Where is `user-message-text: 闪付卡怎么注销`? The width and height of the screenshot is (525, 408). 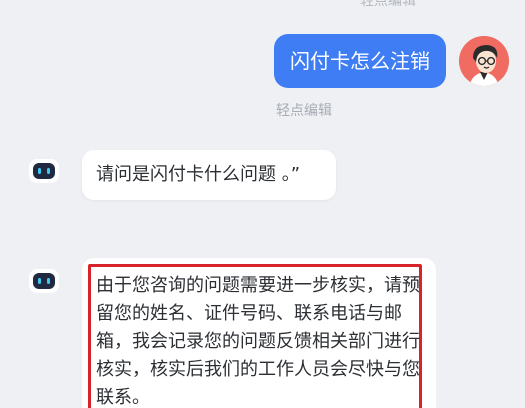 user-message-text: 闪付卡怎么注销 is located at coordinates (360, 61).